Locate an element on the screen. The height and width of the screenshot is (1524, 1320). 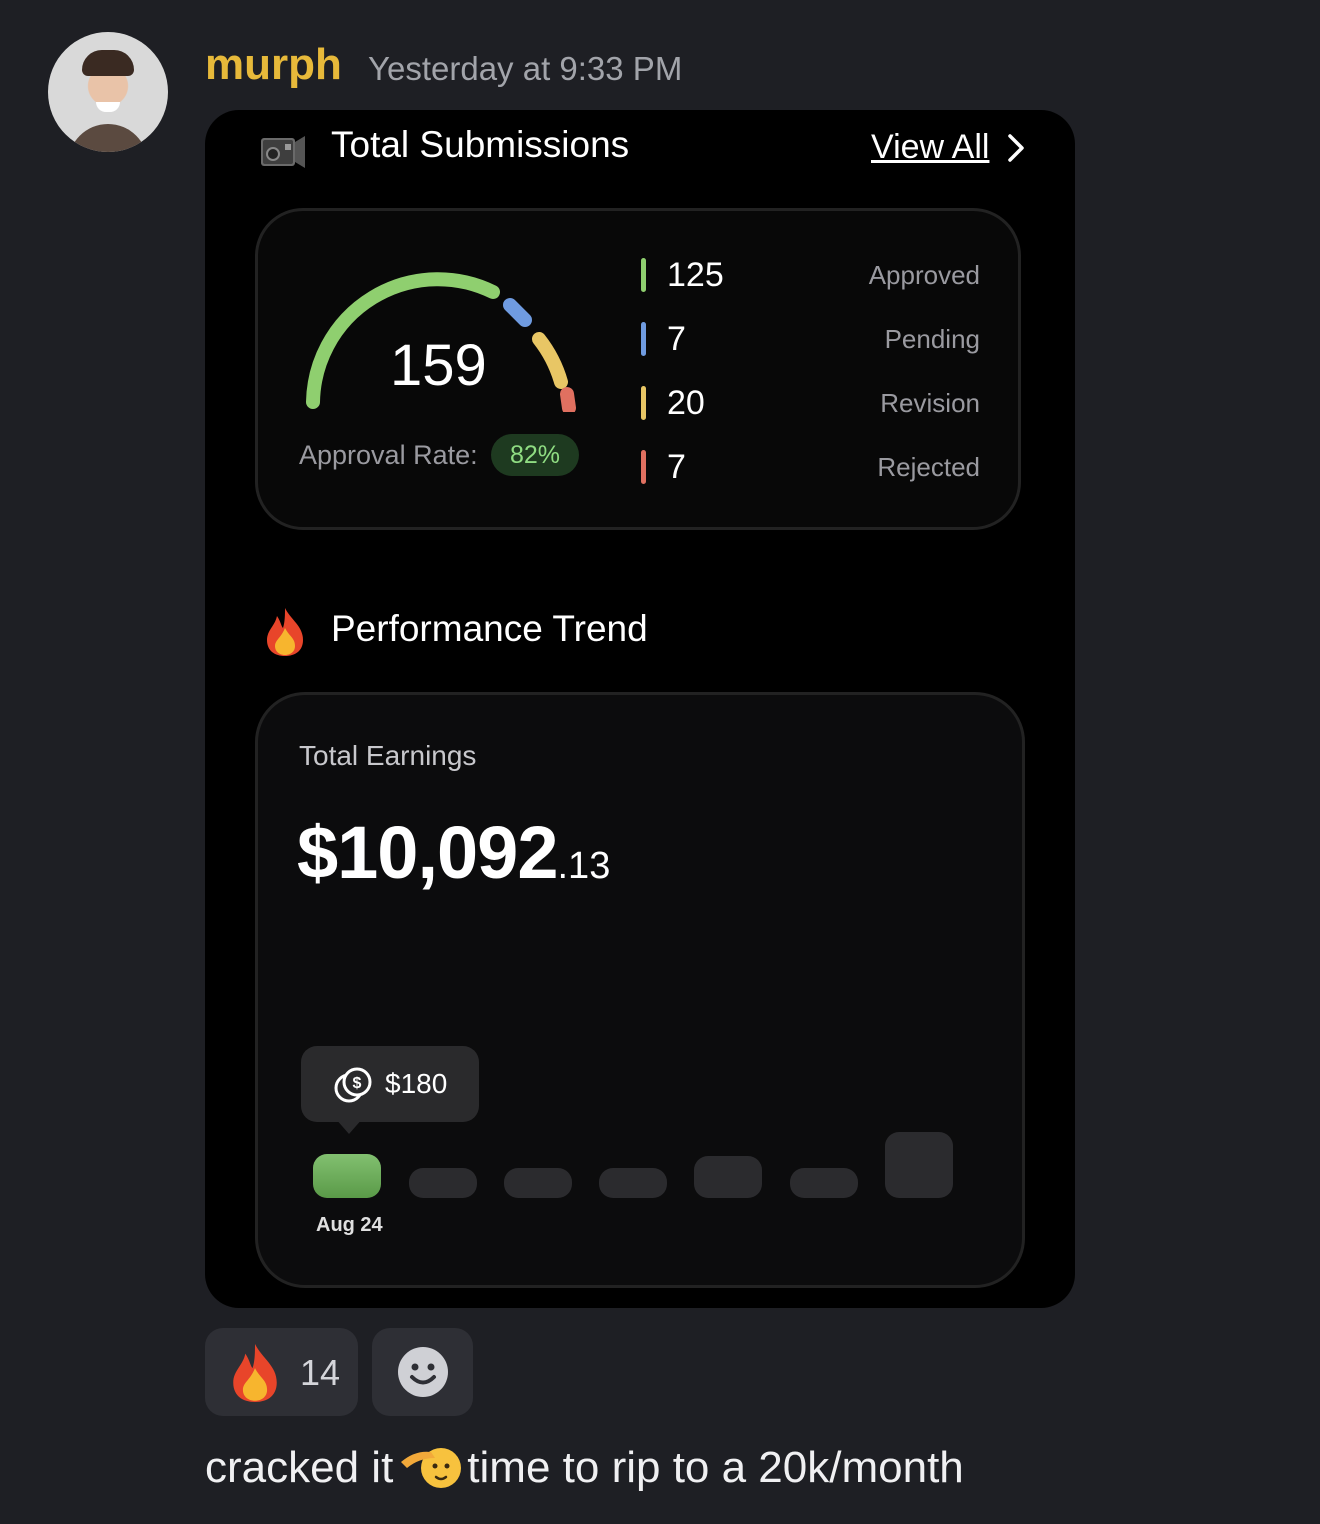
approved-color-marker is located at coordinates (643, 275).